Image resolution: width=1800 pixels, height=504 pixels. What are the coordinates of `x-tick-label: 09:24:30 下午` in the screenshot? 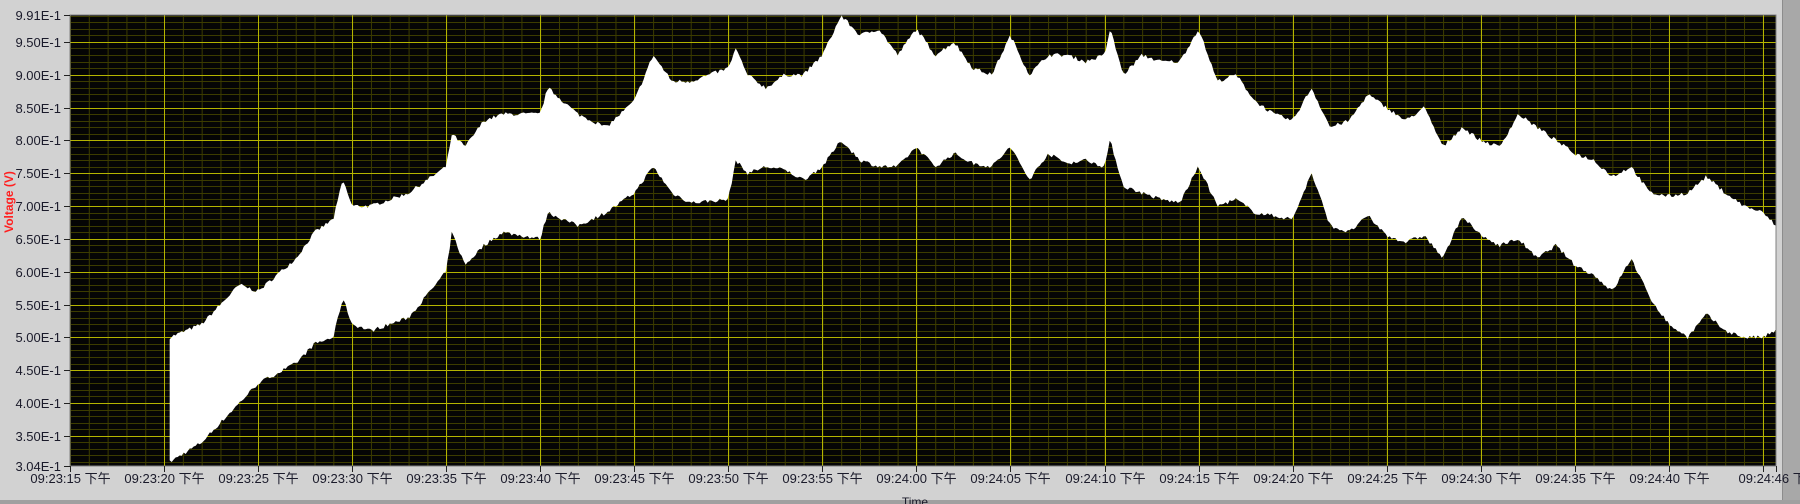 It's located at (1481, 478).